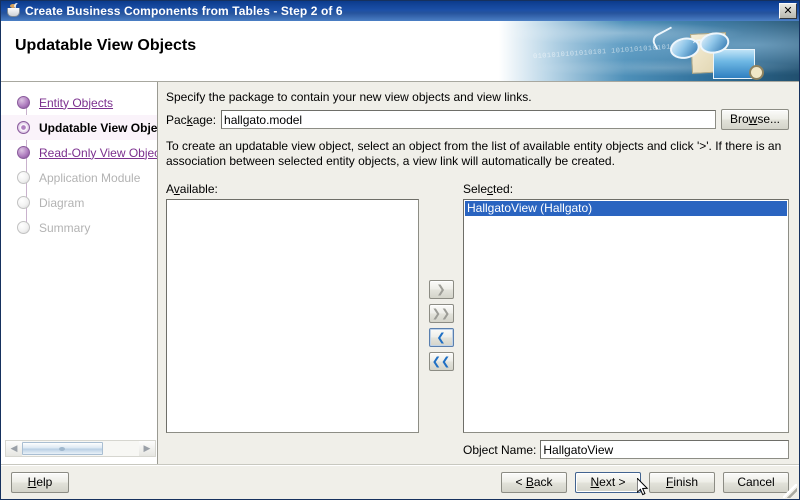  Describe the element at coordinates (626, 208) in the screenshot. I see `list-item: HallgatoView (Hallgato)` at that location.